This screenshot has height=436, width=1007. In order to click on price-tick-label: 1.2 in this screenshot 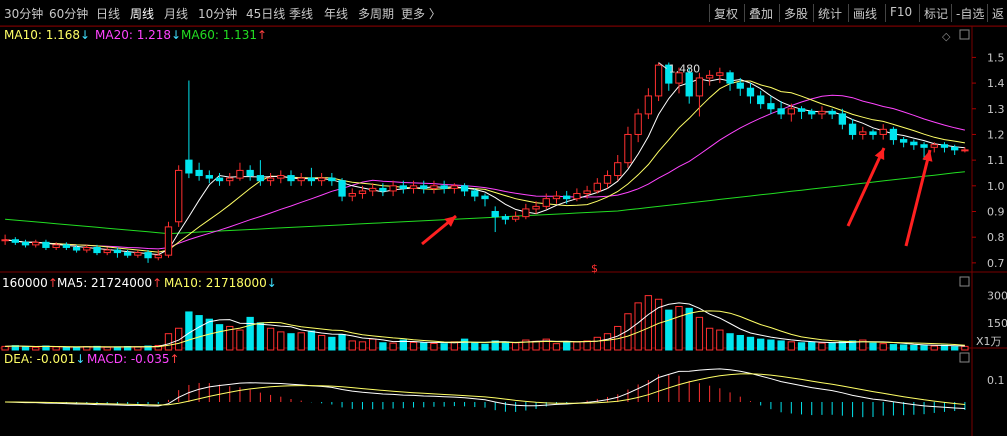, I will do `click(996, 134)`.